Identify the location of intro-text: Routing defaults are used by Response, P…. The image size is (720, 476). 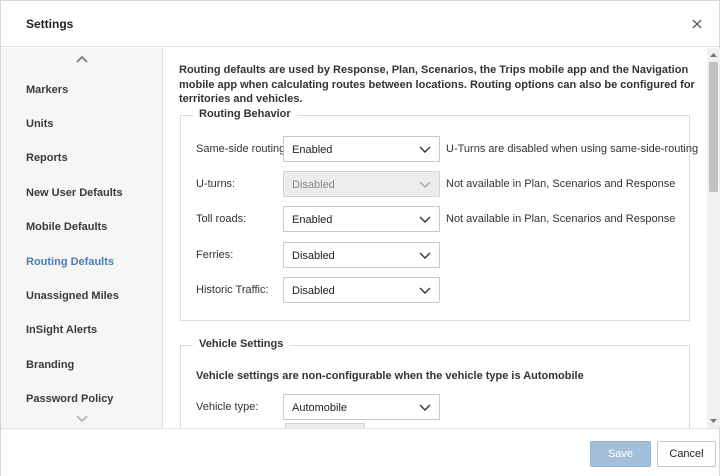
(437, 84).